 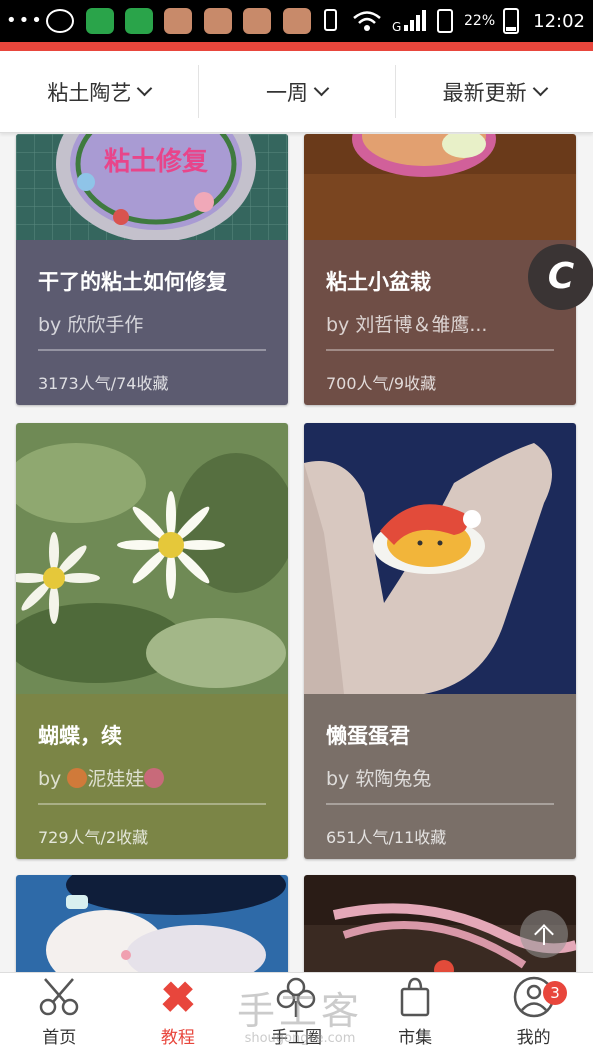 I want to click on pencil-ruler-icon, so click(x=178, y=997).